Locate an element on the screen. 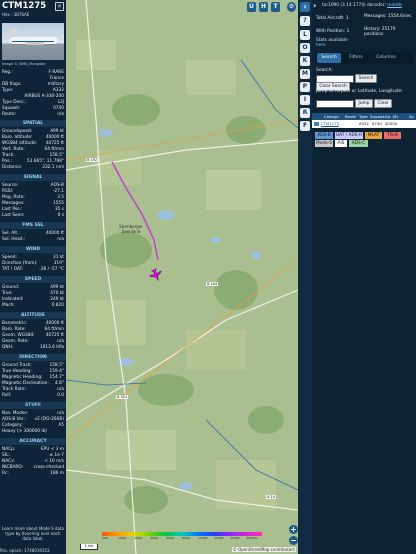  close-icon: ✕ is located at coordinates (59, 6).